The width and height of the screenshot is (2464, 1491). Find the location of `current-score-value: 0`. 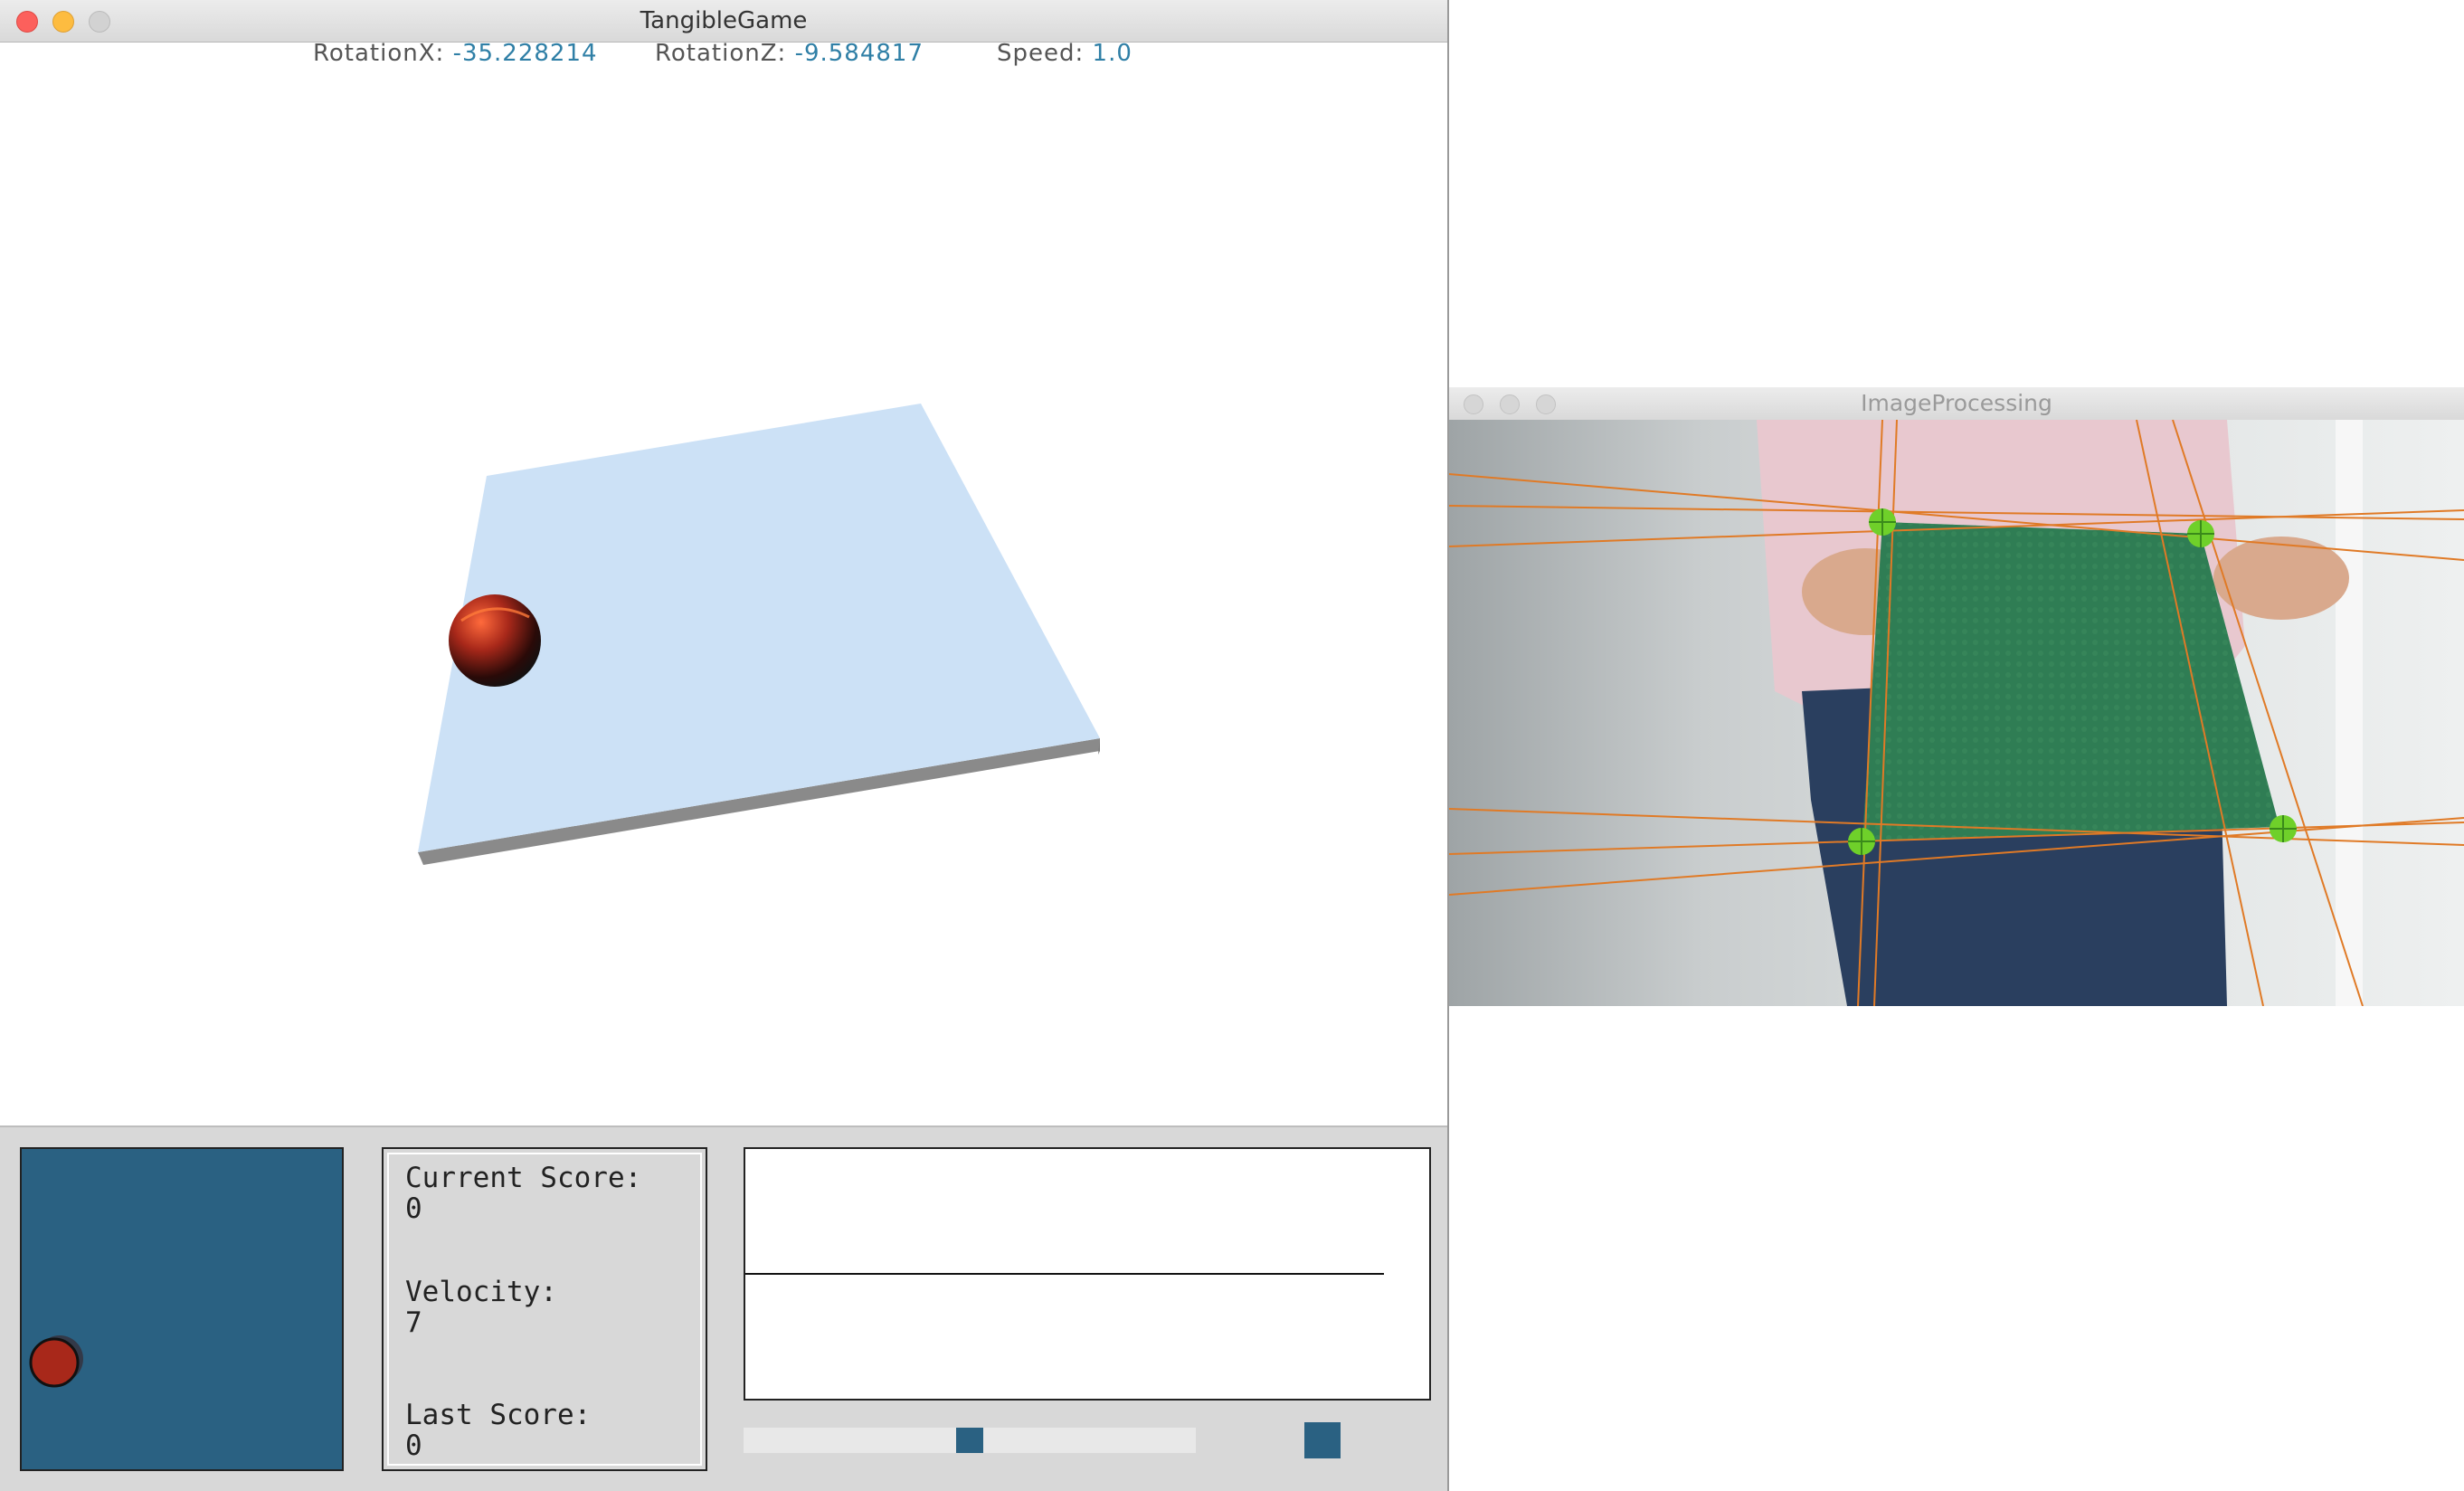

current-score-value: 0 is located at coordinates (414, 1208).